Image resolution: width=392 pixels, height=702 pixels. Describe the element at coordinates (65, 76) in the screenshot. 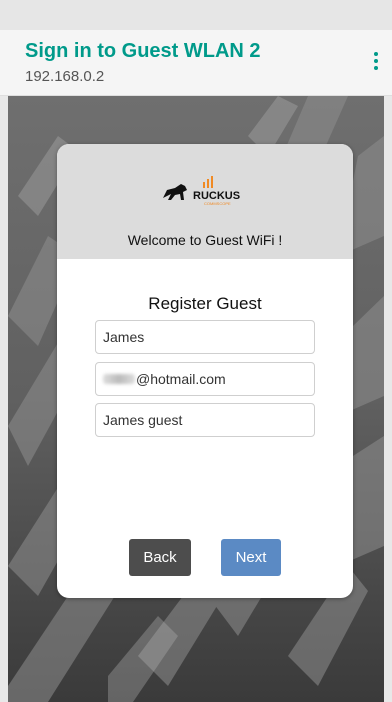

I see `page-subtitle: 192.168.0.2` at that location.